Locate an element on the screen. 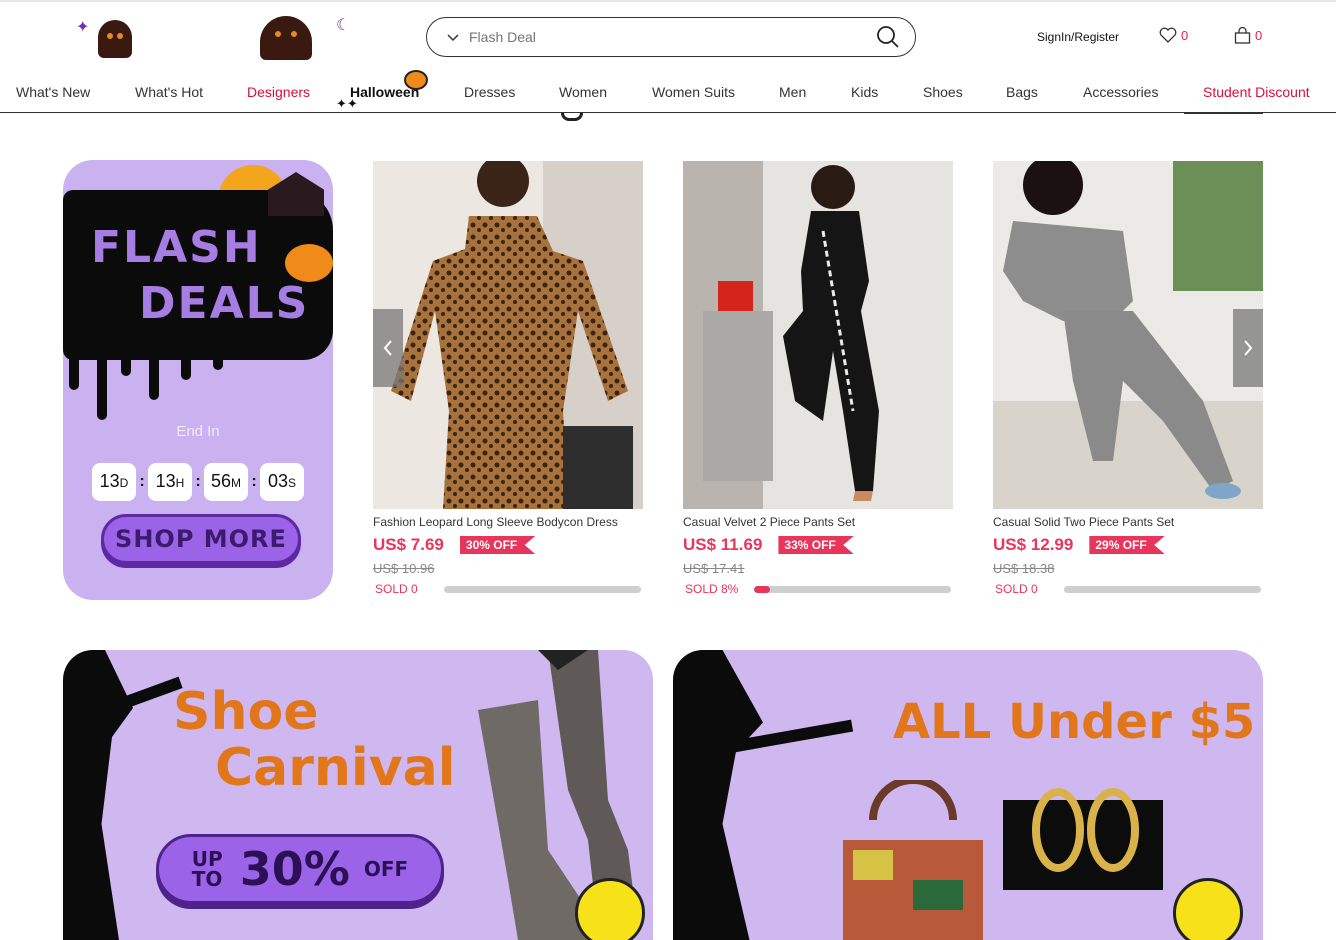  nav-kids: Kids is located at coordinates (864, 92).